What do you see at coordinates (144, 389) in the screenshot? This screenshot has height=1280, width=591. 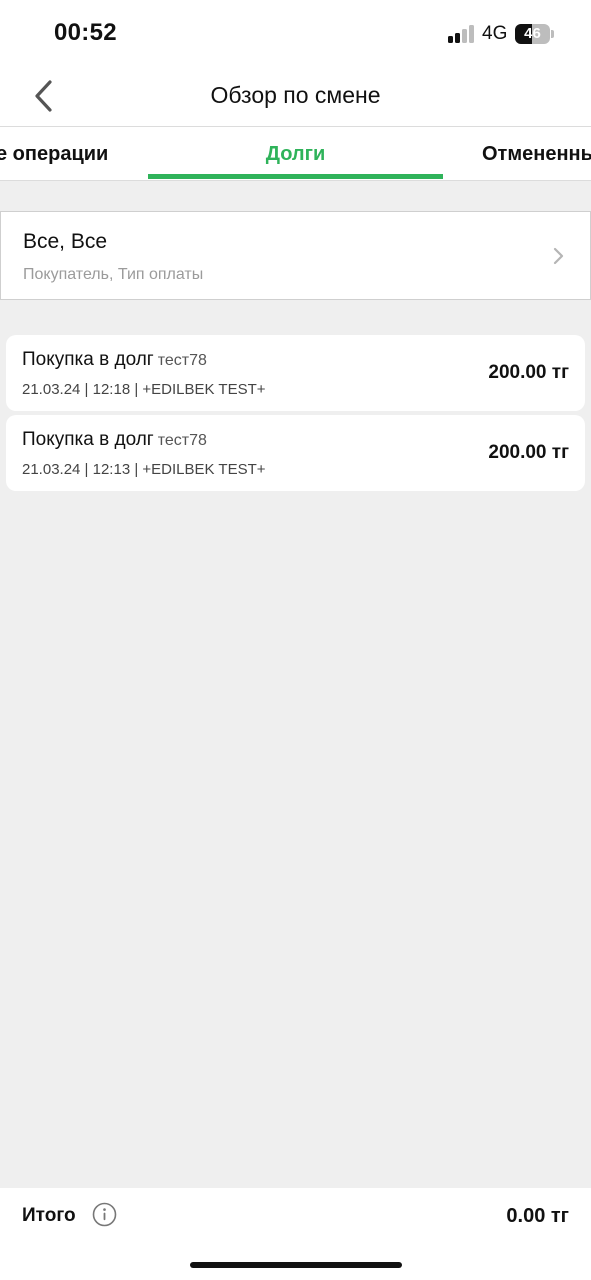 I see `transaction-meta: 21.03.24 | 12:18 | +EDILBEK TEST+` at bounding box center [144, 389].